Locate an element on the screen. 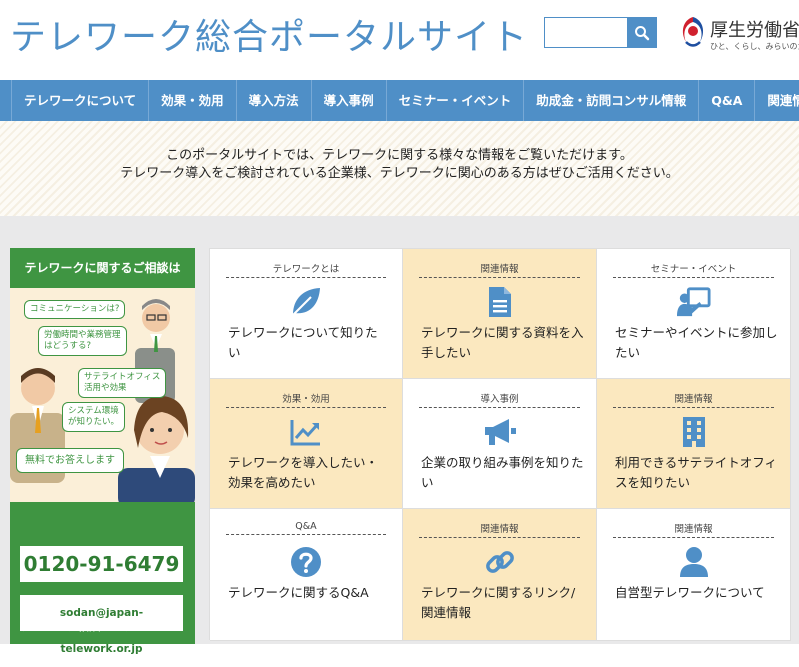 The image size is (799, 667). consultation-title: テレワークに関するご相談は is located at coordinates (102, 268).